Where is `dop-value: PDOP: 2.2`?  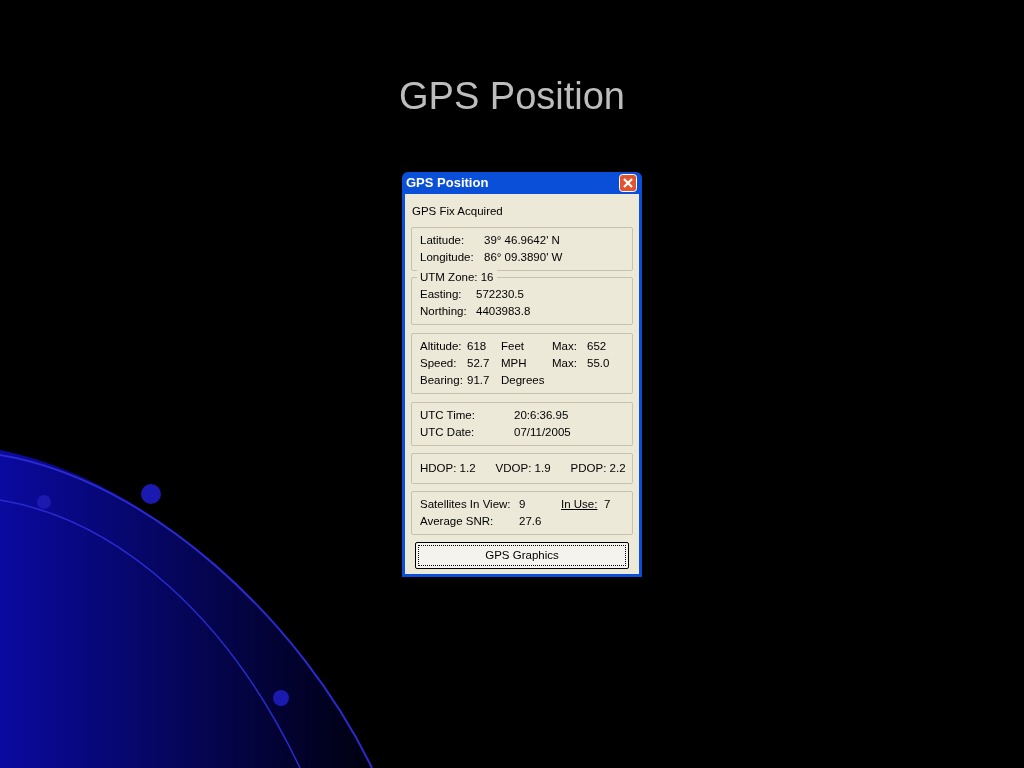 dop-value: PDOP: 2.2 is located at coordinates (598, 469).